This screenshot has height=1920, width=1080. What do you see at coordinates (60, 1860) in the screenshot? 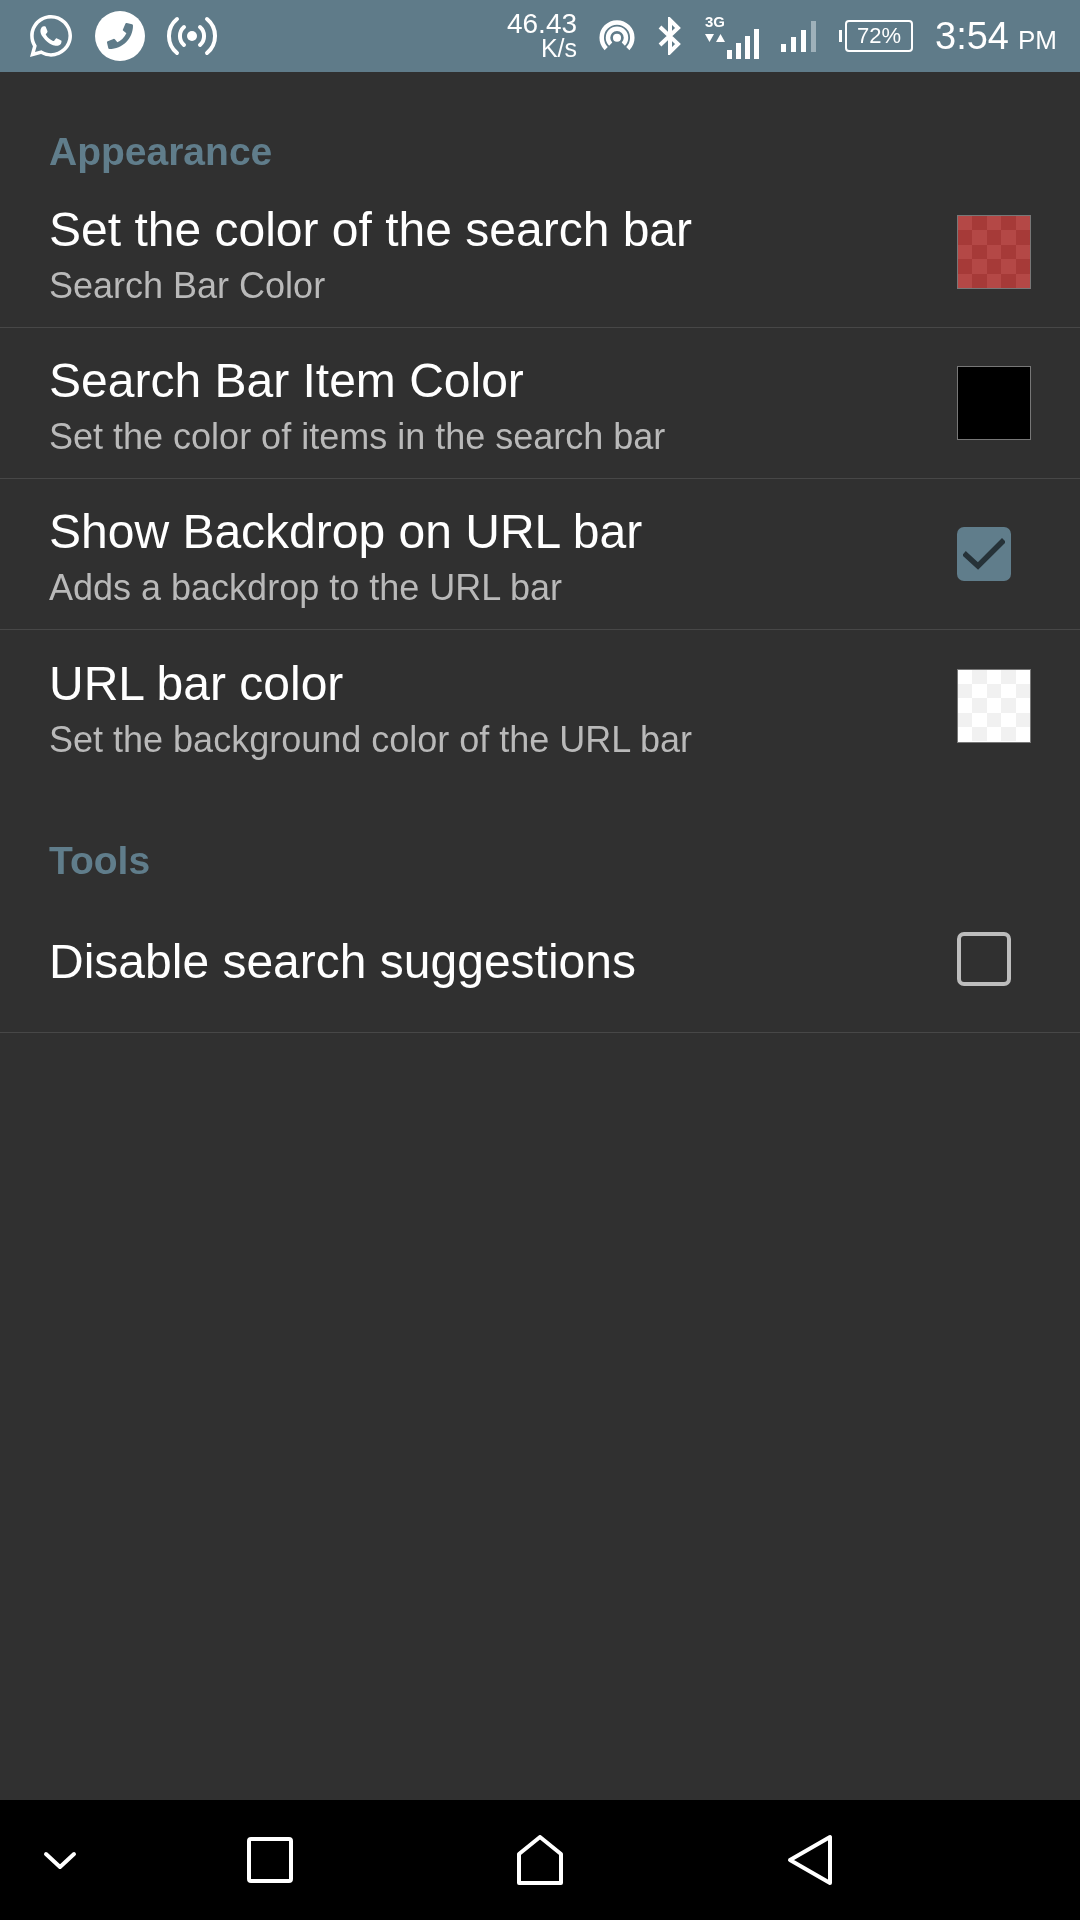
I see `chevron-down-icon` at bounding box center [60, 1860].